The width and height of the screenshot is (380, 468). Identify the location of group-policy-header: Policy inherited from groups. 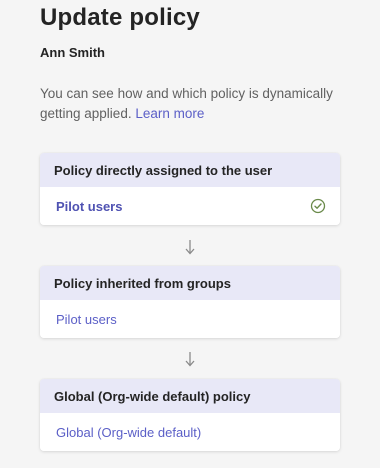
(190, 283).